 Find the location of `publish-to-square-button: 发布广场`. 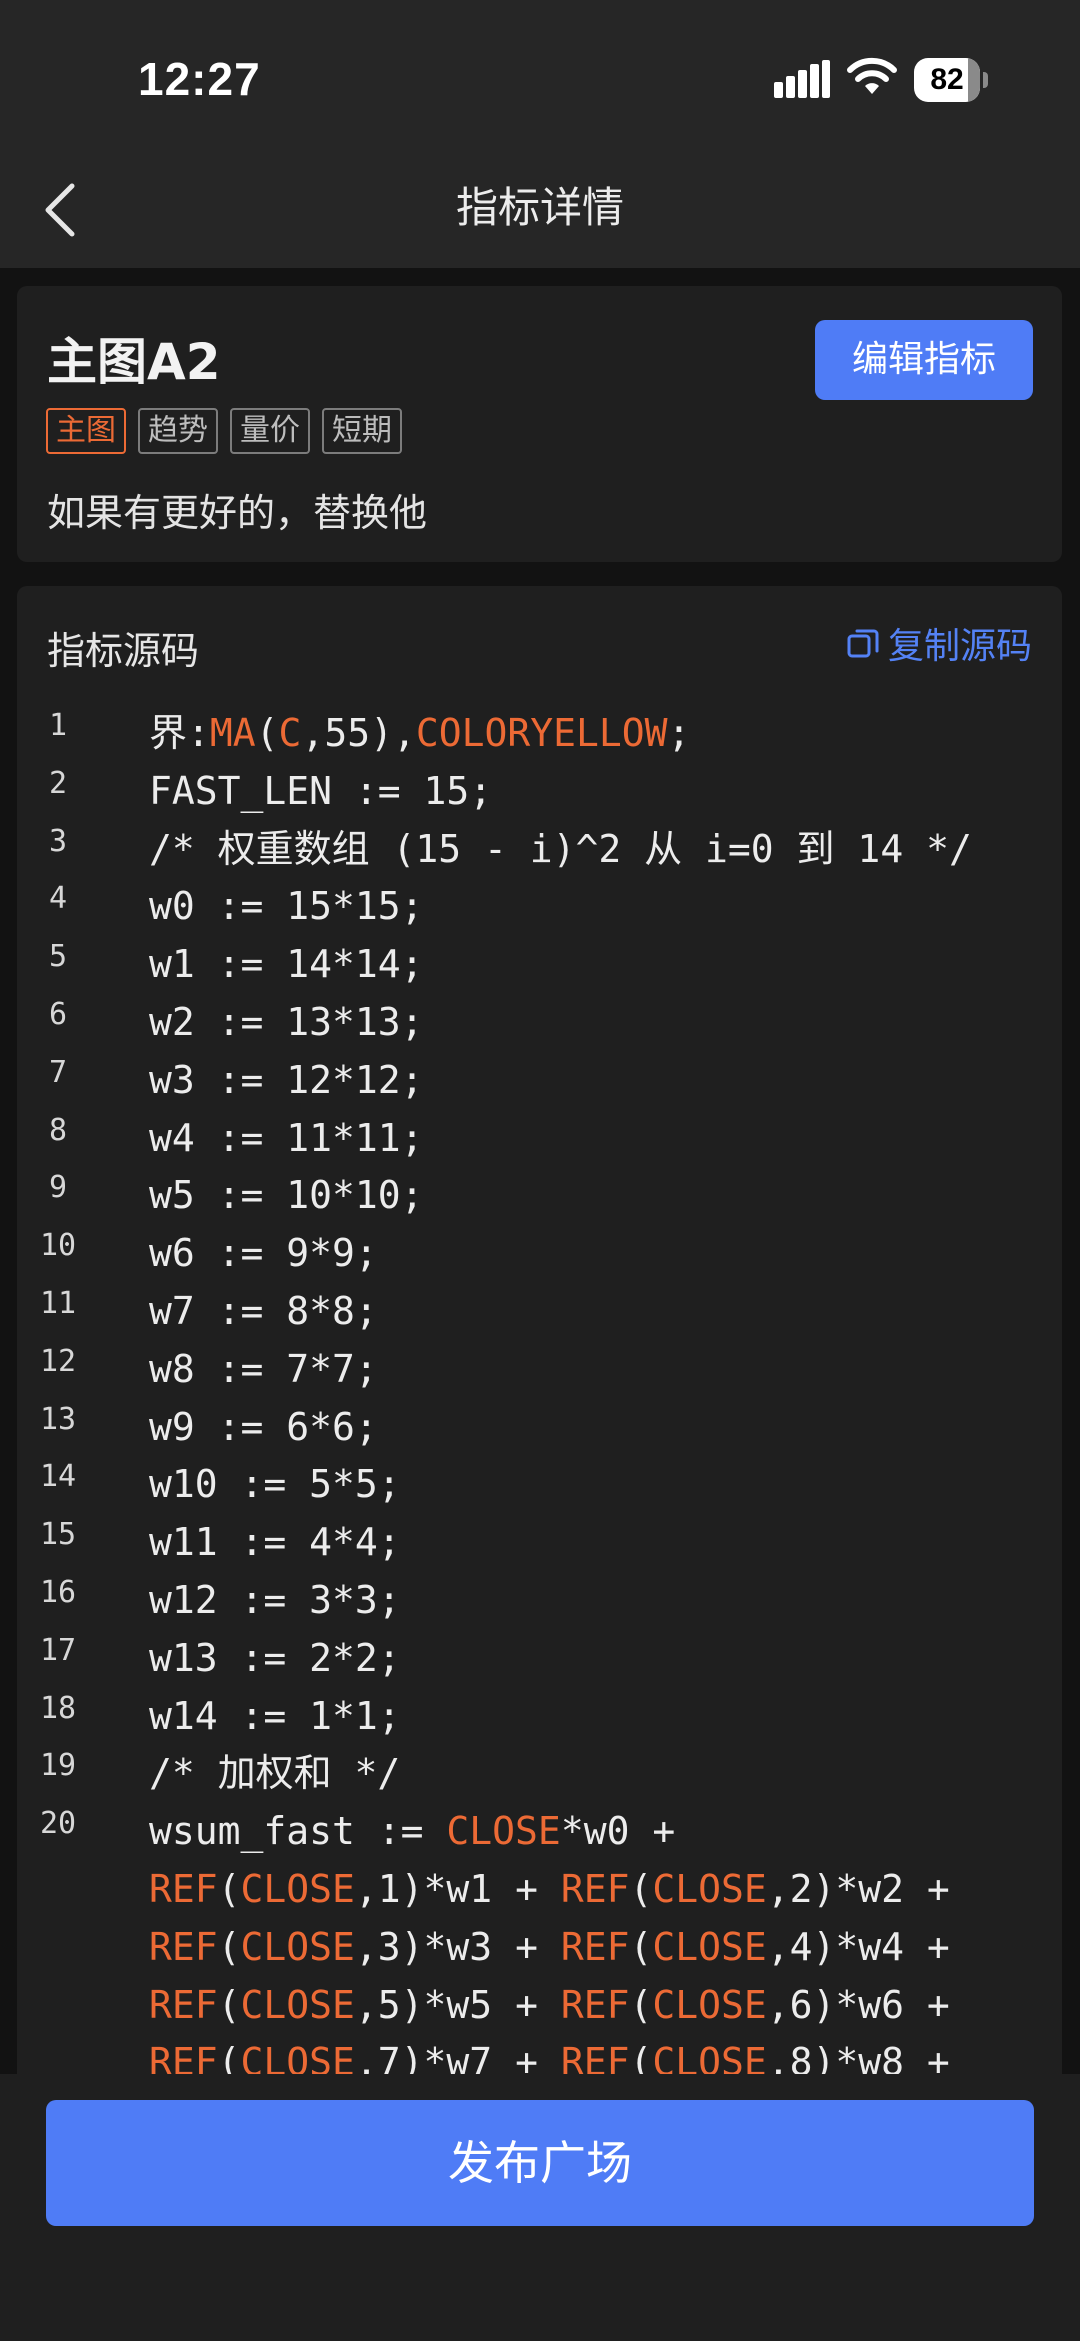

publish-to-square-button: 发布广场 is located at coordinates (540, 2163).